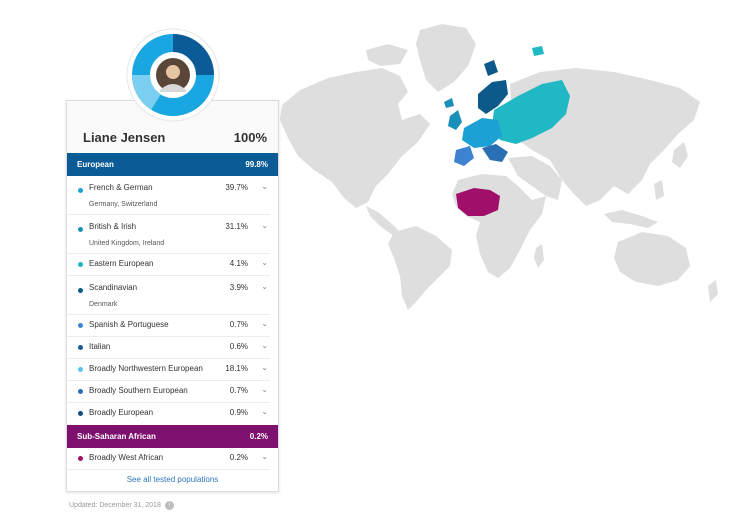 The height and width of the screenshot is (520, 739). What do you see at coordinates (250, 137) in the screenshot?
I see `person-total-percent: 100%` at bounding box center [250, 137].